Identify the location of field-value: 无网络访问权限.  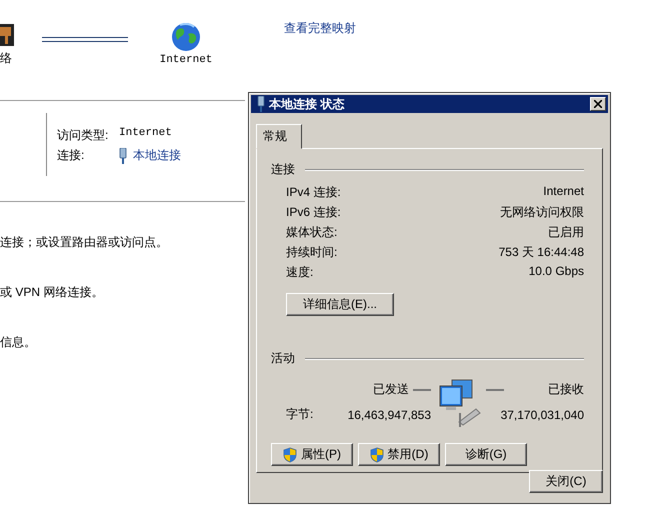
(541, 212).